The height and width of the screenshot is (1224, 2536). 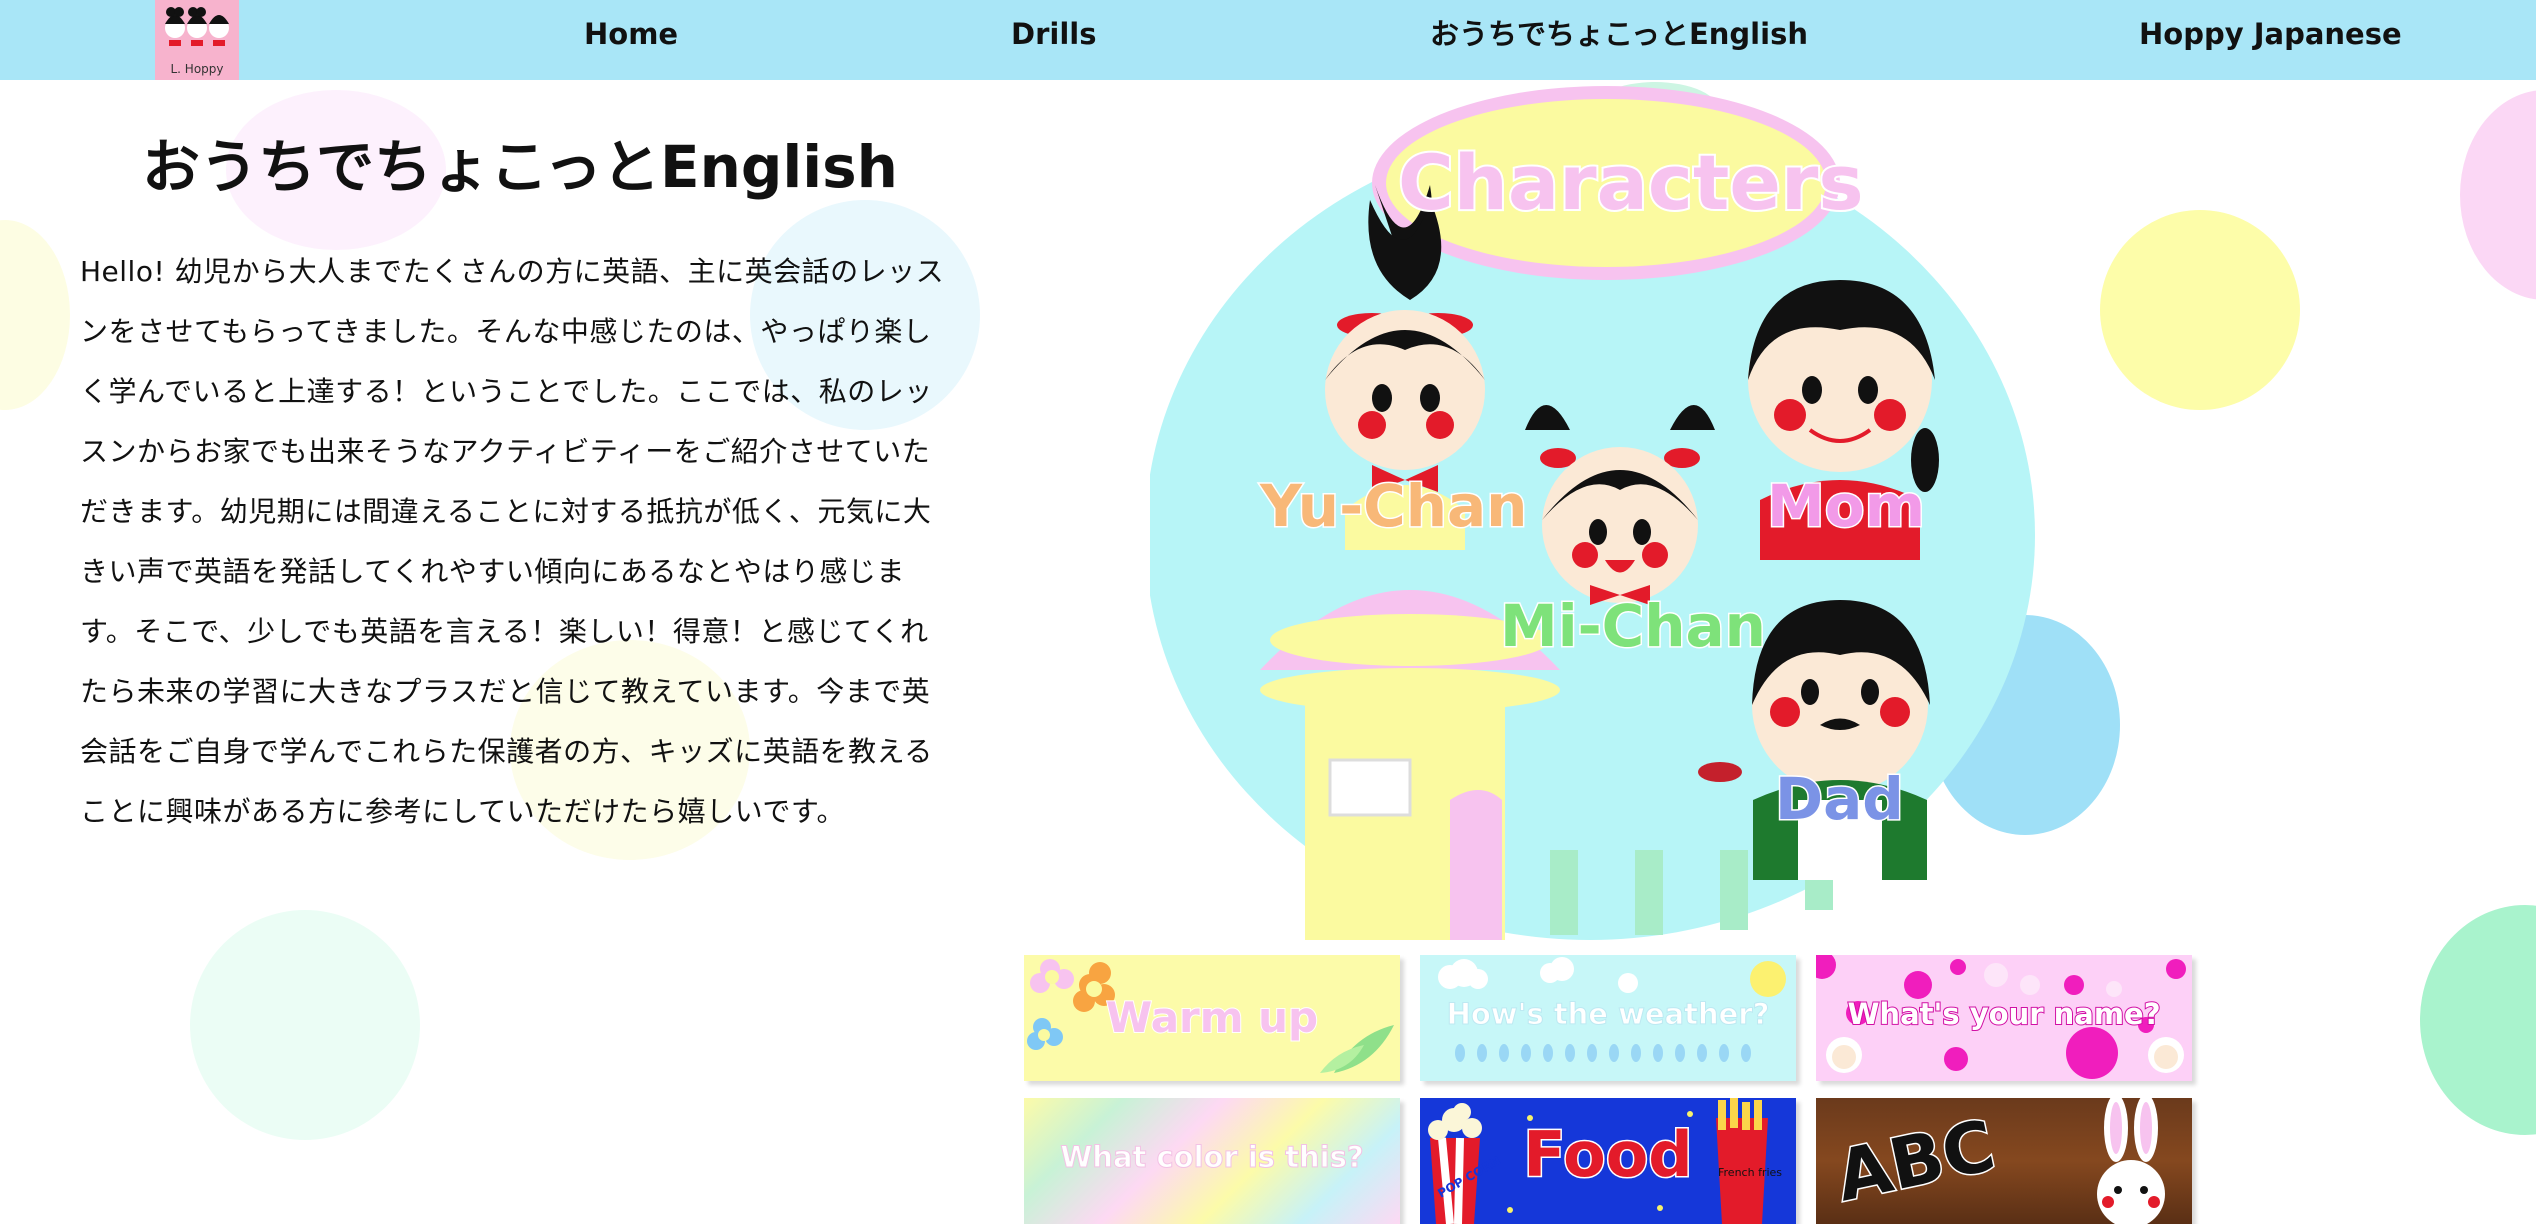 I want to click on card-label: What color is this?, so click(x=1212, y=1157).